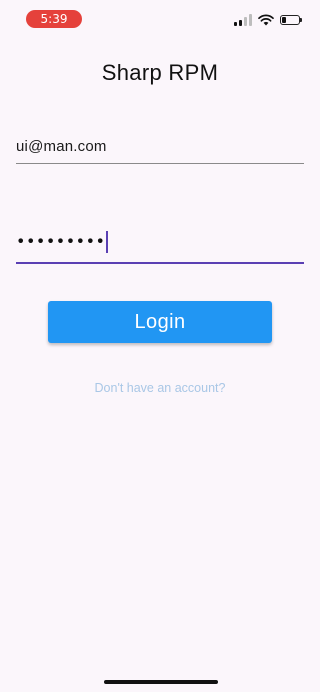 This screenshot has width=320, height=692. Describe the element at coordinates (54, 19) in the screenshot. I see `status-time: 5:39` at that location.